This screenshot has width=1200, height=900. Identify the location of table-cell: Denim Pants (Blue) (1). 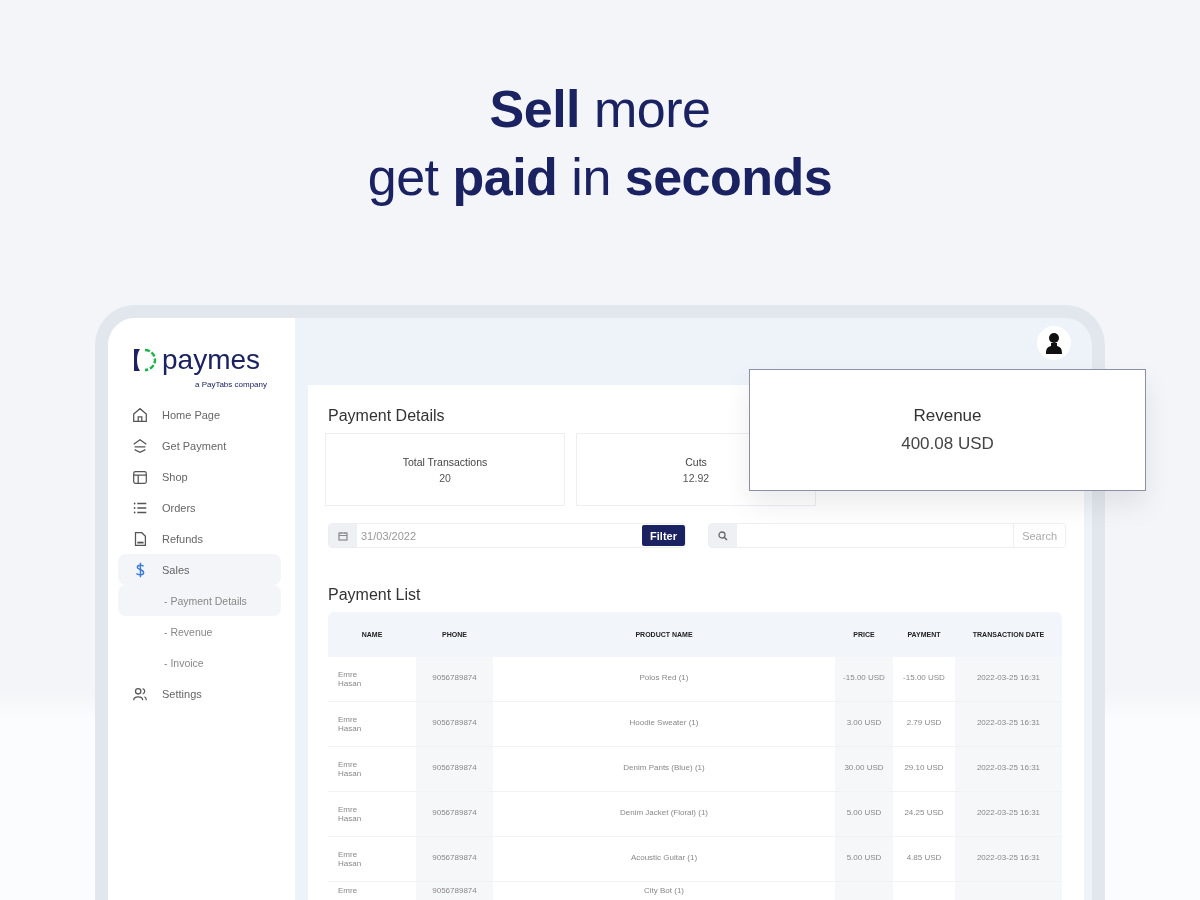
(664, 767).